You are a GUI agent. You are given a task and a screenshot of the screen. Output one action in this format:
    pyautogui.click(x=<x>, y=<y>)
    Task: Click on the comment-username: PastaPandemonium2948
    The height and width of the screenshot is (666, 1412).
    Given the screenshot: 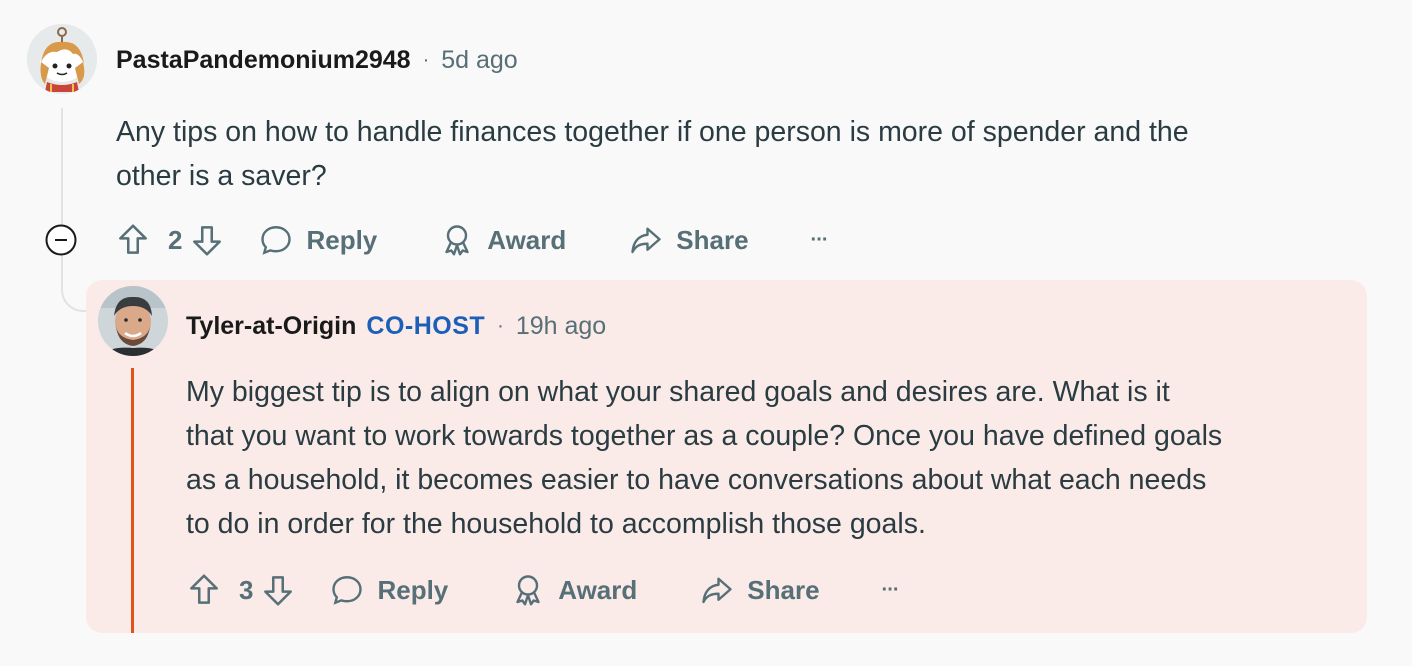 What is the action you would take?
    pyautogui.click(x=263, y=60)
    